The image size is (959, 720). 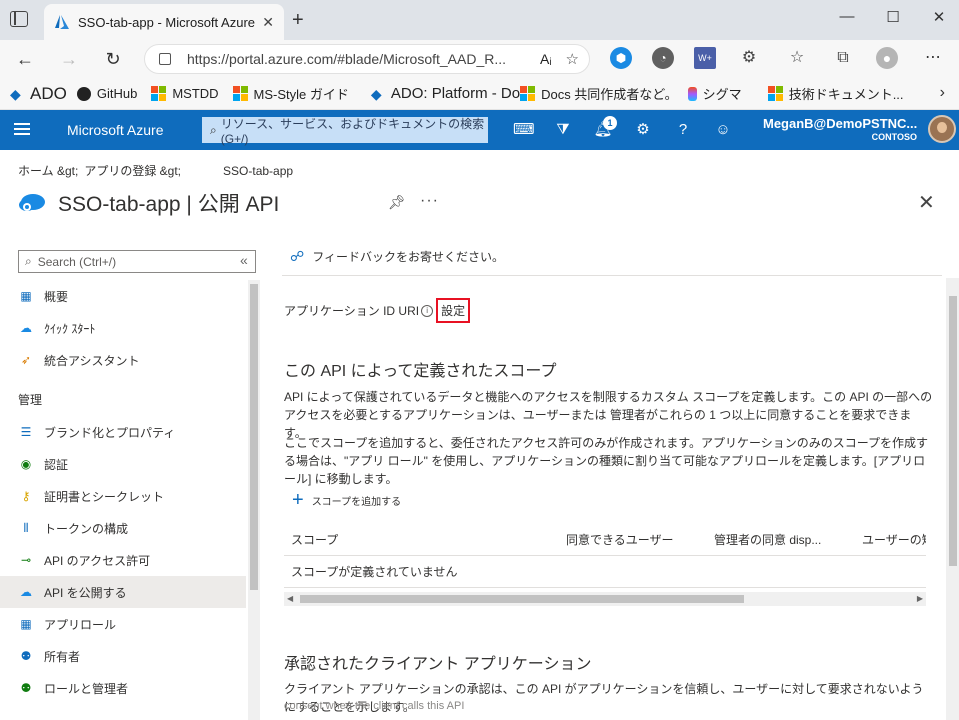 I want to click on column-header-scope: スコープ, so click(x=425, y=539).